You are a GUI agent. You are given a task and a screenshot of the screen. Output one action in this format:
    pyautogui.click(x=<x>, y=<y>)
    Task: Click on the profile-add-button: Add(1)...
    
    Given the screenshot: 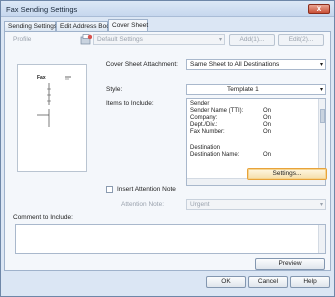 What is the action you would take?
    pyautogui.click(x=252, y=40)
    